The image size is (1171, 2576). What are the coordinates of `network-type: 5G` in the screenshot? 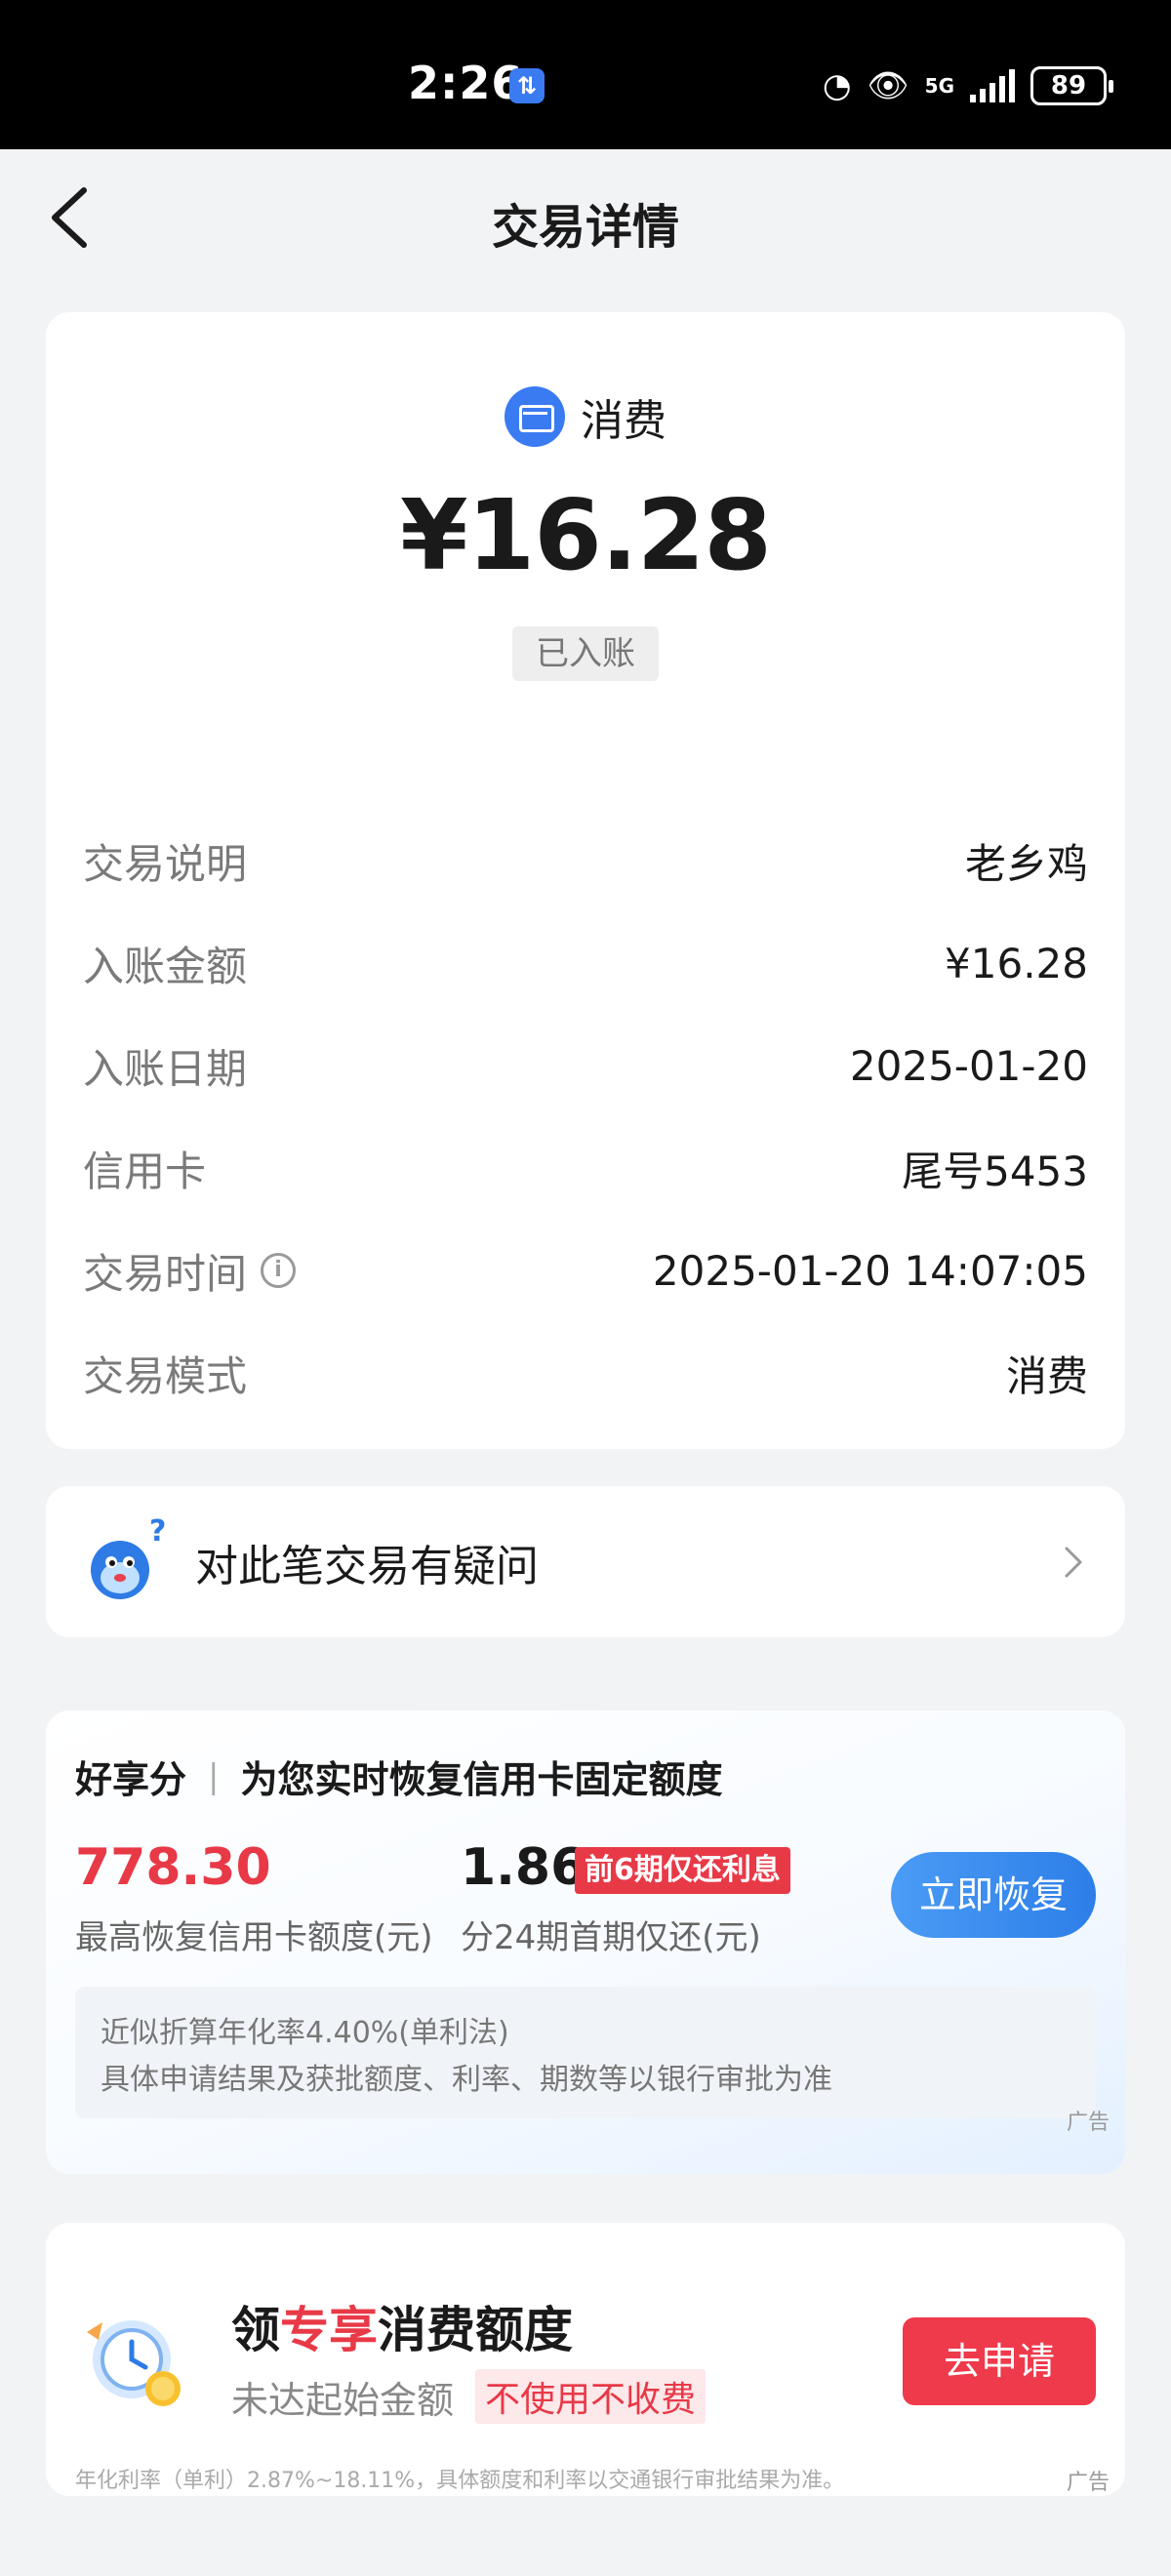 It's located at (939, 86).